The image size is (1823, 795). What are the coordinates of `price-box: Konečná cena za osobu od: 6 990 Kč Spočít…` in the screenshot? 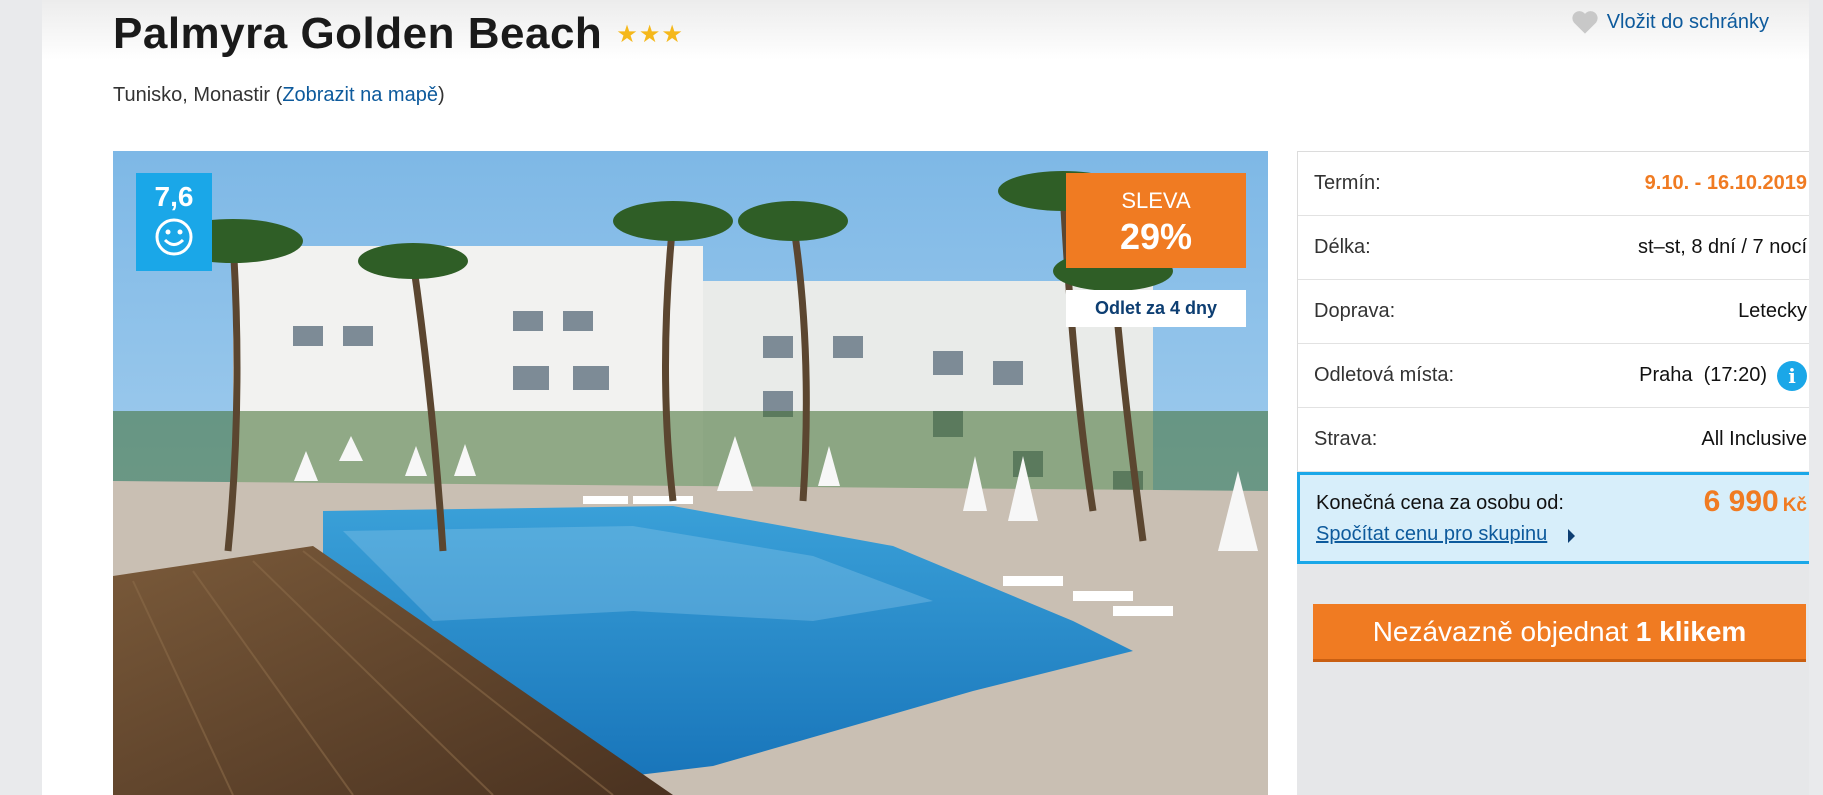 It's located at (1560, 518).